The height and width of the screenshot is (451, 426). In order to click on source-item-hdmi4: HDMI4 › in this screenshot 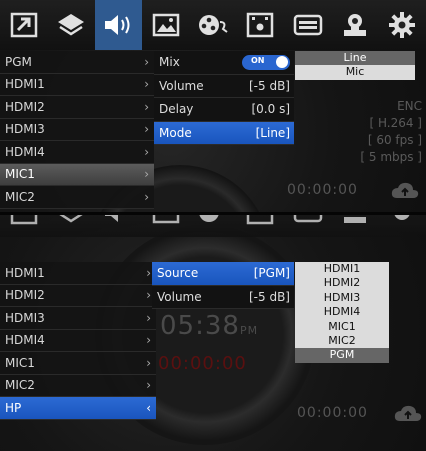, I will do `click(77, 152)`.